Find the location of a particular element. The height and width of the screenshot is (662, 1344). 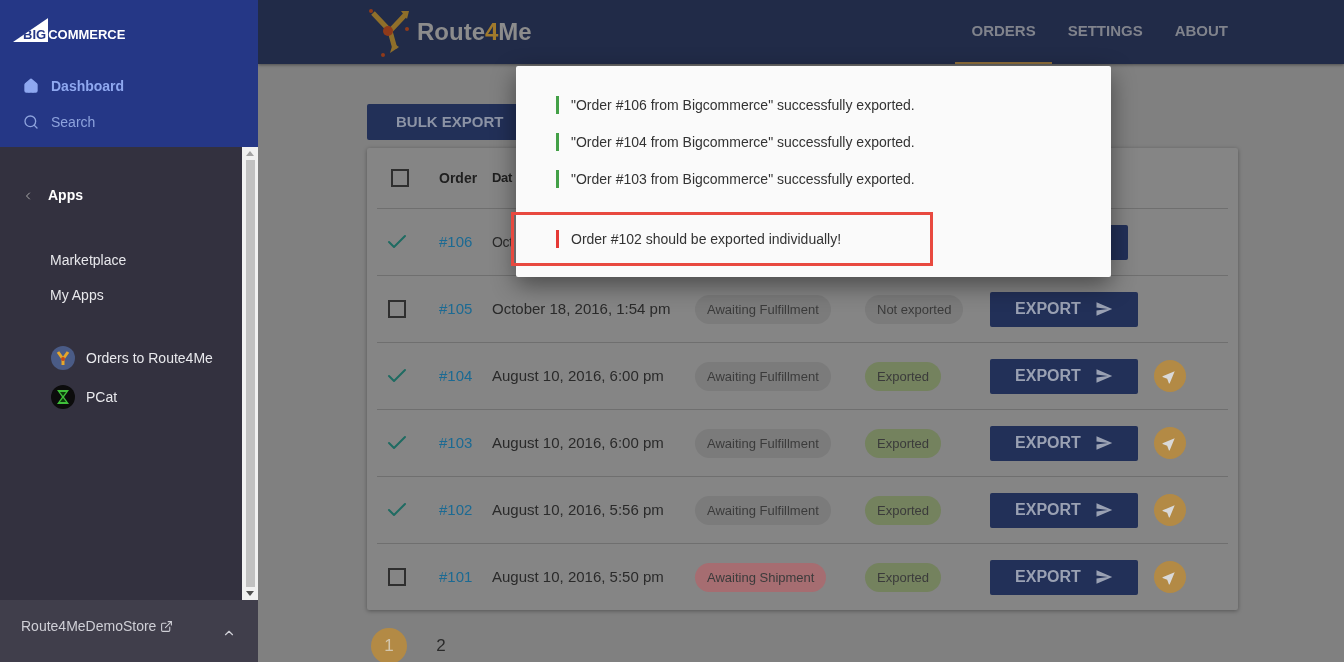

nav-tab: SETTINGS is located at coordinates (1105, 32).